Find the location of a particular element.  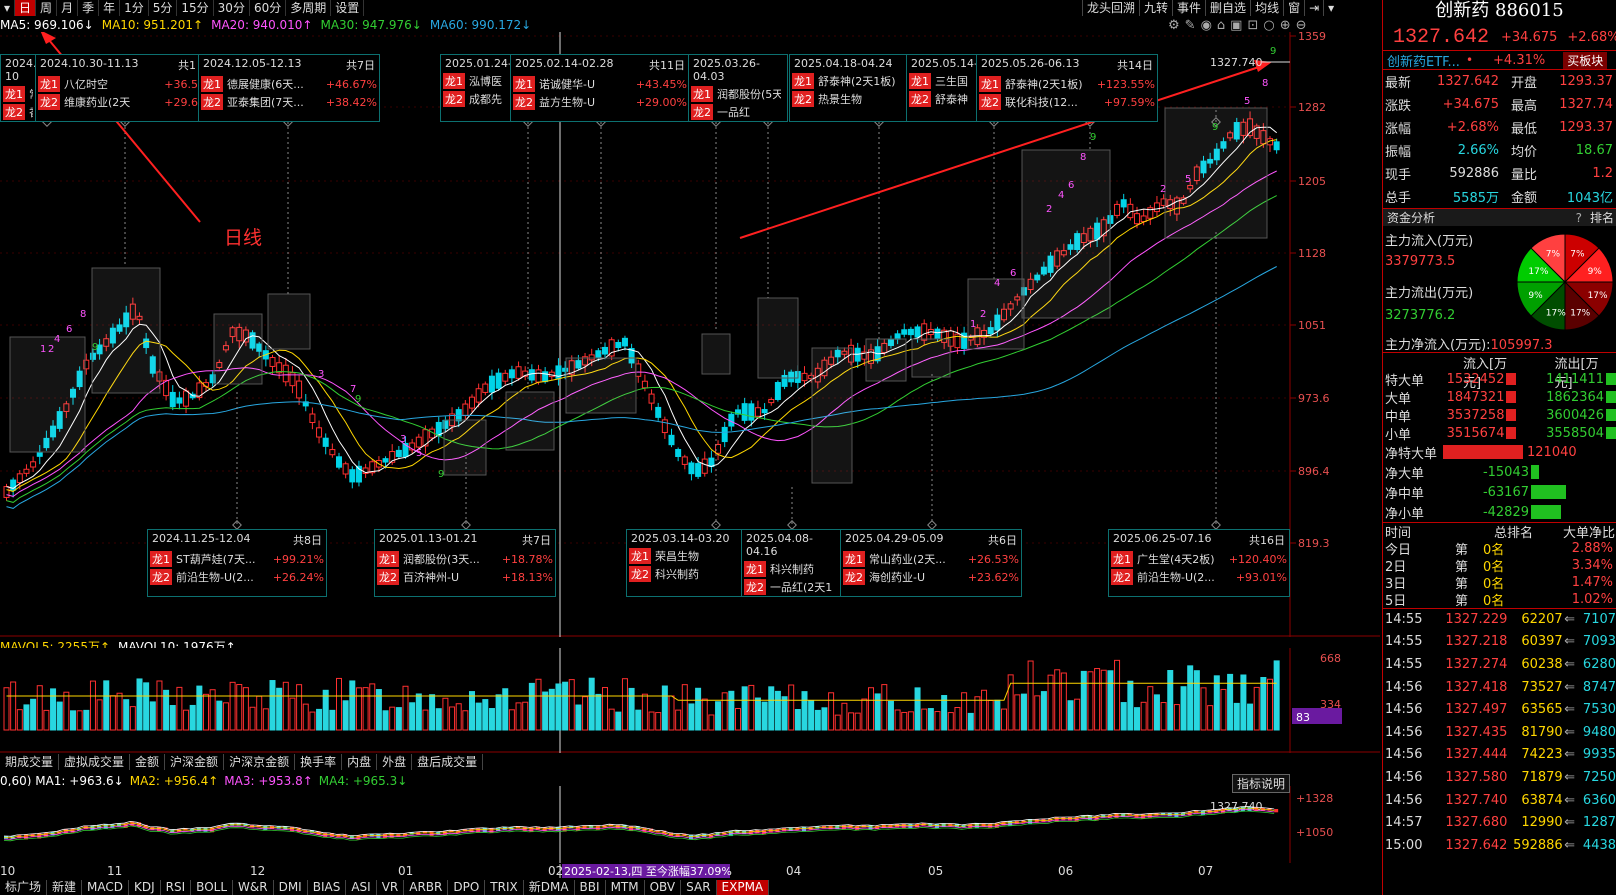

stock-name: 成都先 is located at coordinates (487, 99).